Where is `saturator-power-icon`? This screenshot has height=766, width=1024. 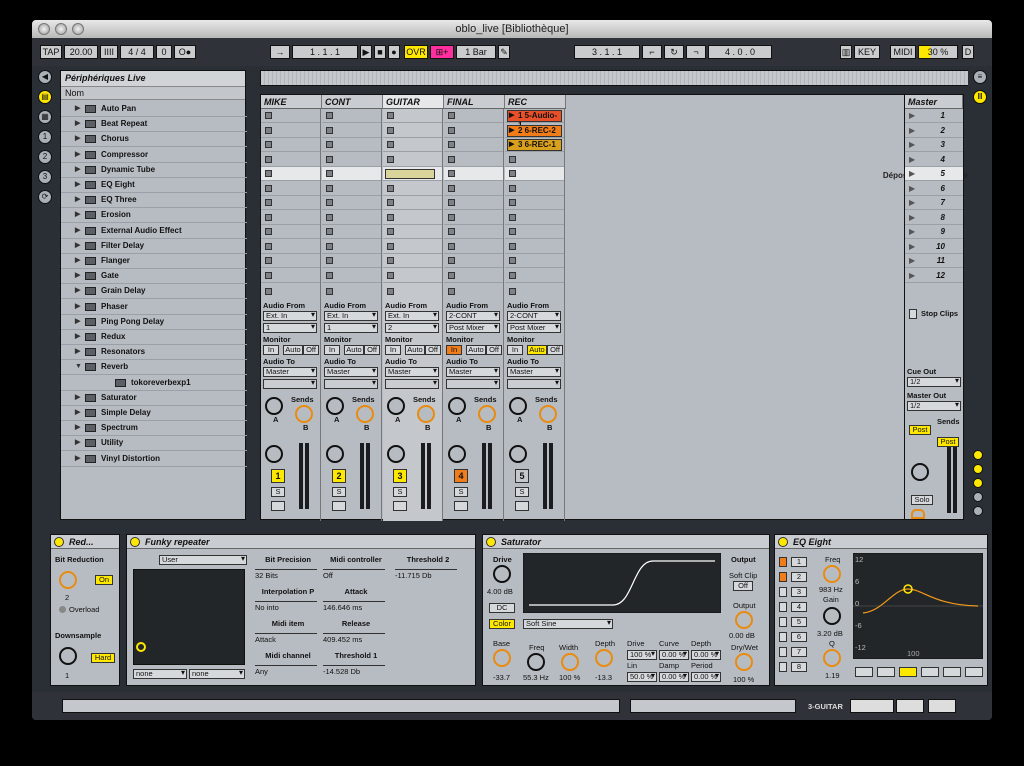
saturator-power-icon is located at coordinates (491, 542).